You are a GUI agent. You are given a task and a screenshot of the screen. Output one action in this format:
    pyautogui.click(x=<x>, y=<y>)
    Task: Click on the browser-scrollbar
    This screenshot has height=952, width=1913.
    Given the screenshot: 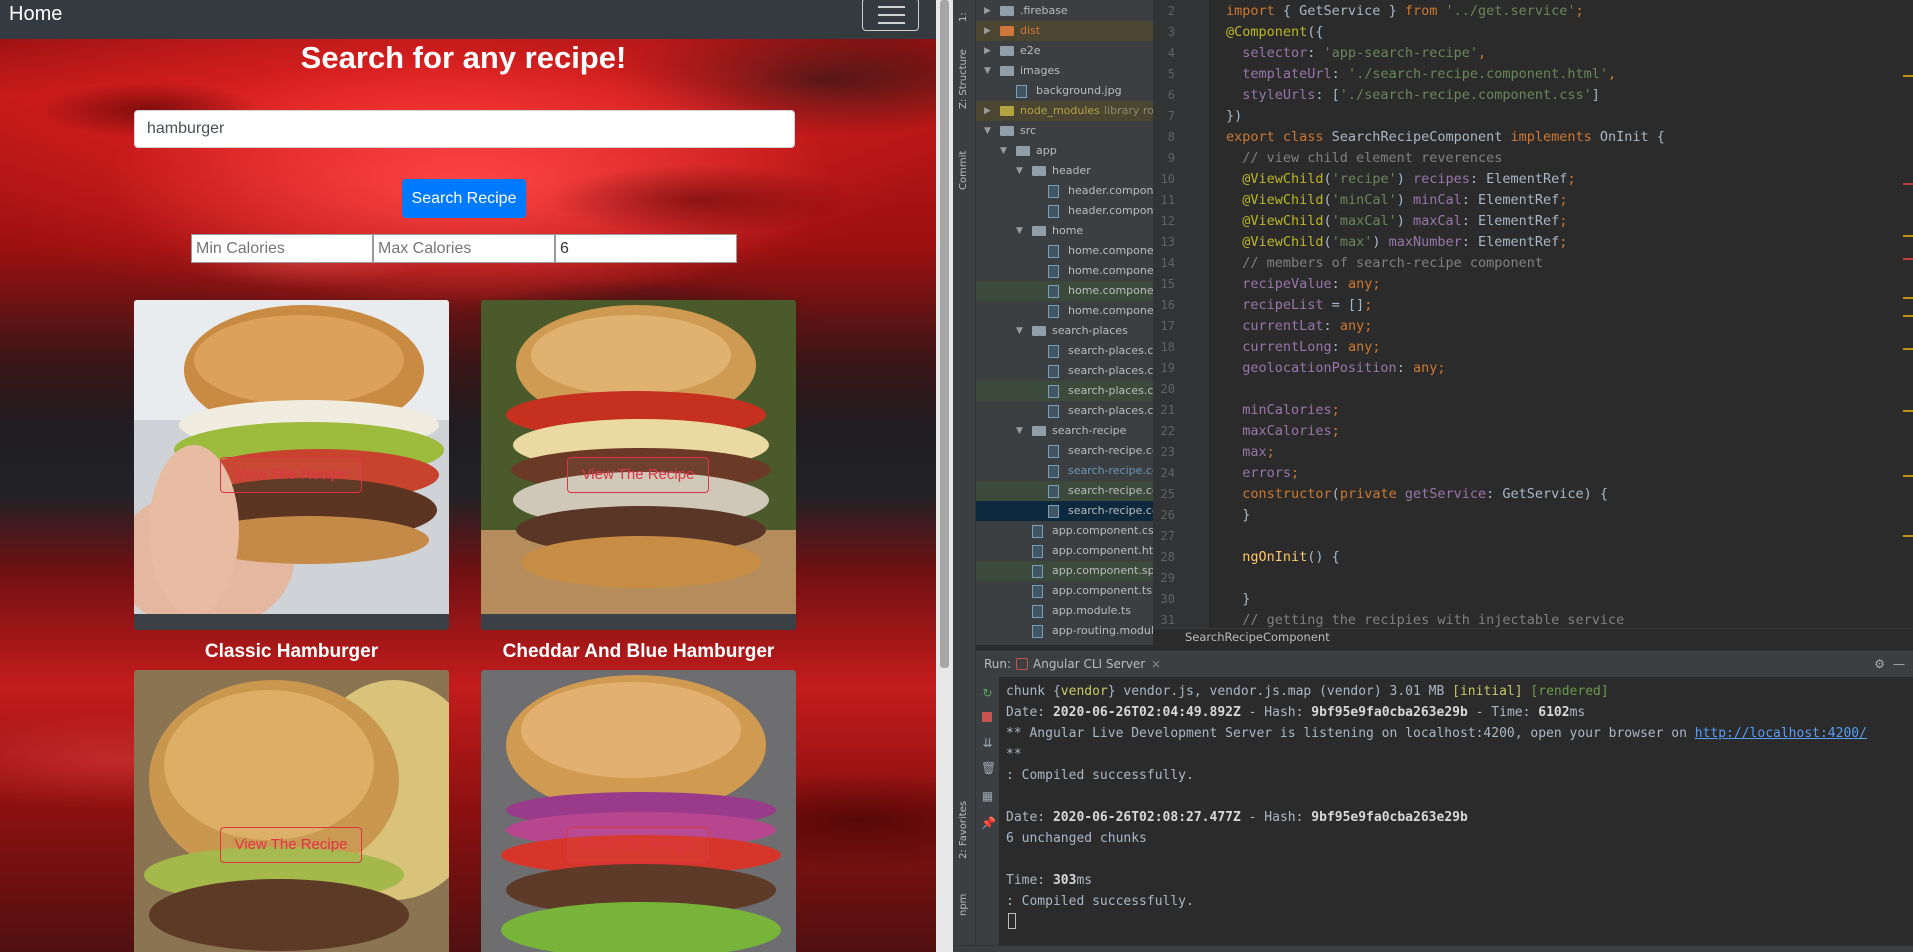 What is the action you would take?
    pyautogui.click(x=944, y=476)
    